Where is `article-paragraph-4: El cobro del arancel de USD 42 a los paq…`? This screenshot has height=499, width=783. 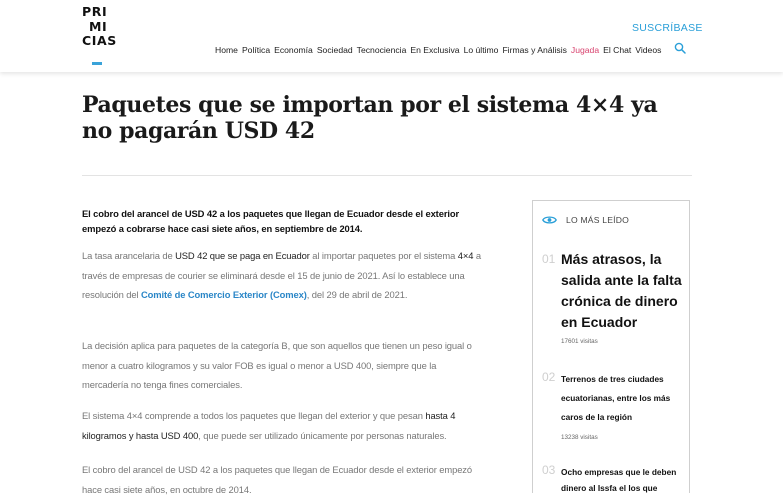 article-paragraph-4: El cobro del arancel de USD 42 a los paq… is located at coordinates (277, 479).